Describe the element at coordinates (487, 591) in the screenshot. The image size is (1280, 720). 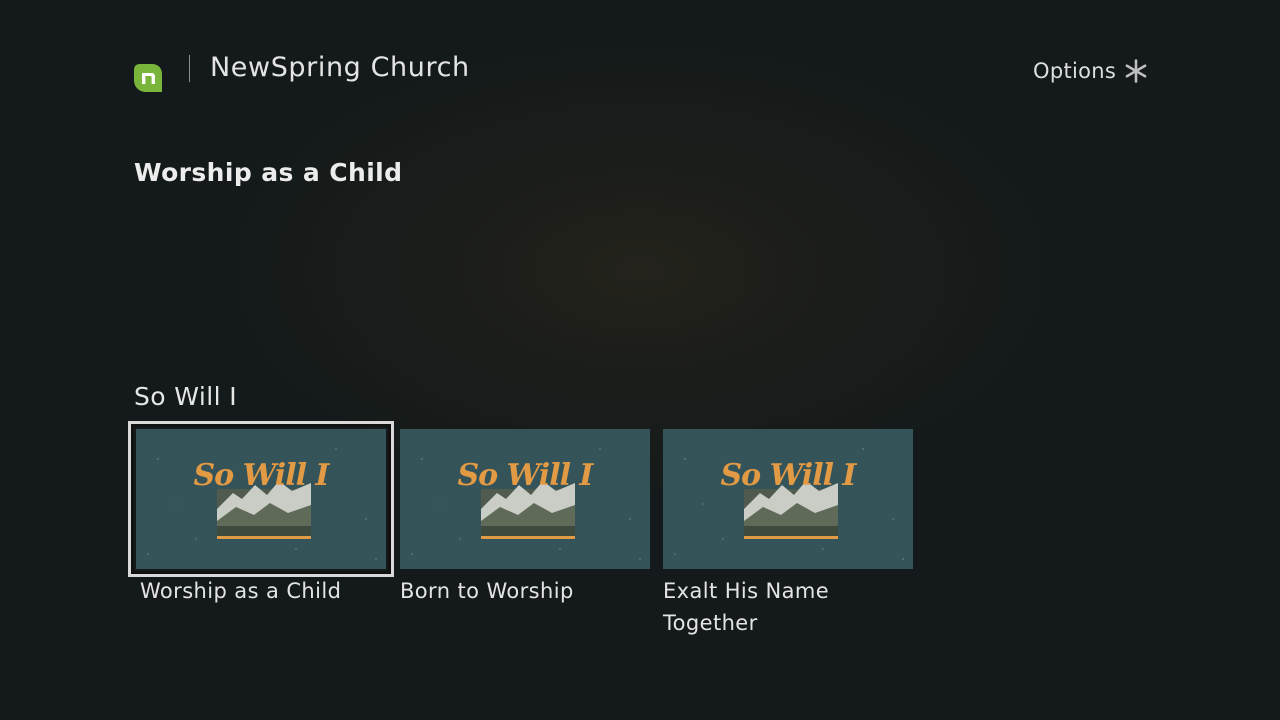
I see `tile-label: Born to Worship` at that location.